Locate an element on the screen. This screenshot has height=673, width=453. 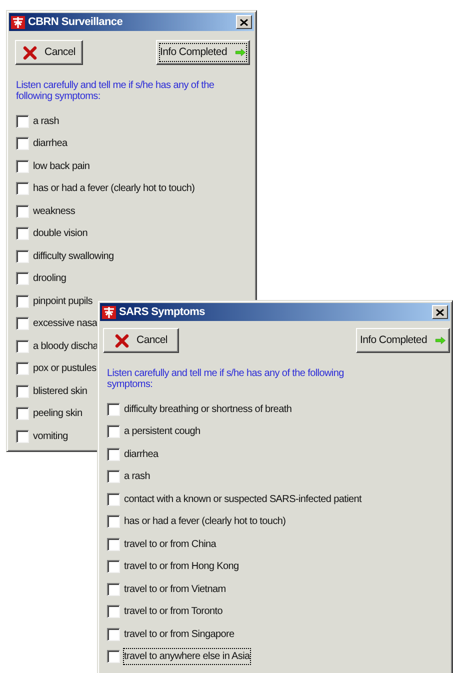
symptom-label: travel to or from Singapore is located at coordinates (179, 634).